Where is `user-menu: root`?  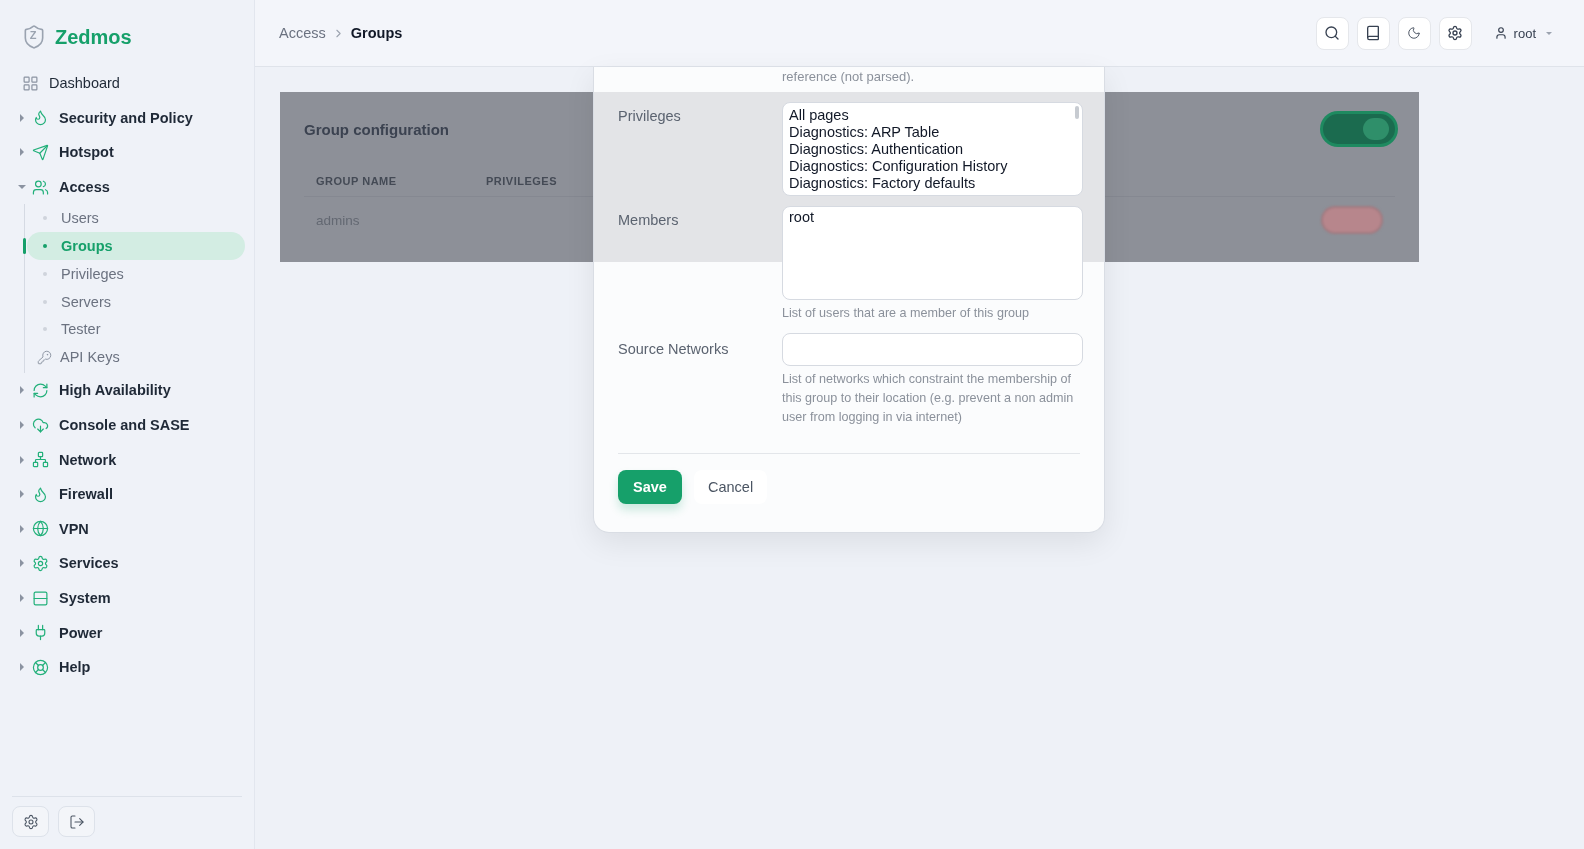 user-menu: root is located at coordinates (1522, 33).